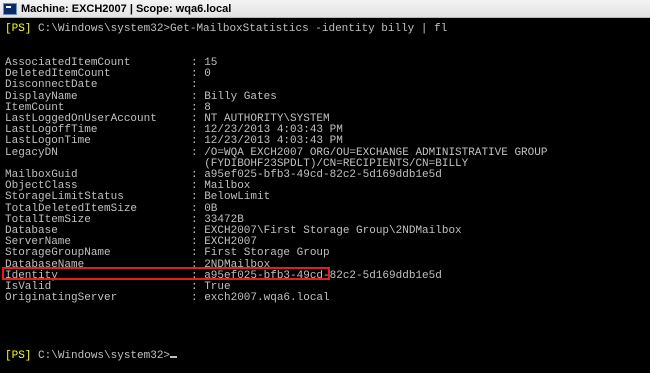 The width and height of the screenshot is (650, 373). What do you see at coordinates (31, 152) in the screenshot?
I see `property-name: LegacyDN` at bounding box center [31, 152].